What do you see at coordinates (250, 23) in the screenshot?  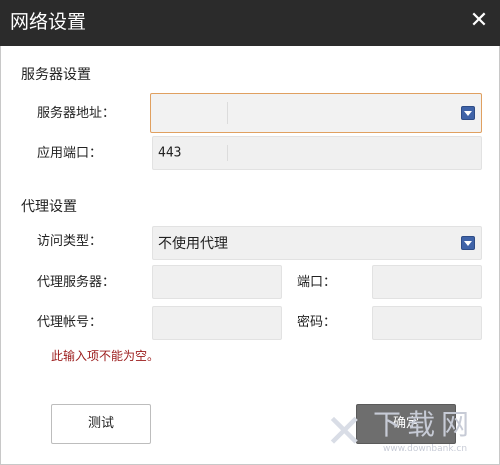 I see `title-bar: 网络设置 ✕` at bounding box center [250, 23].